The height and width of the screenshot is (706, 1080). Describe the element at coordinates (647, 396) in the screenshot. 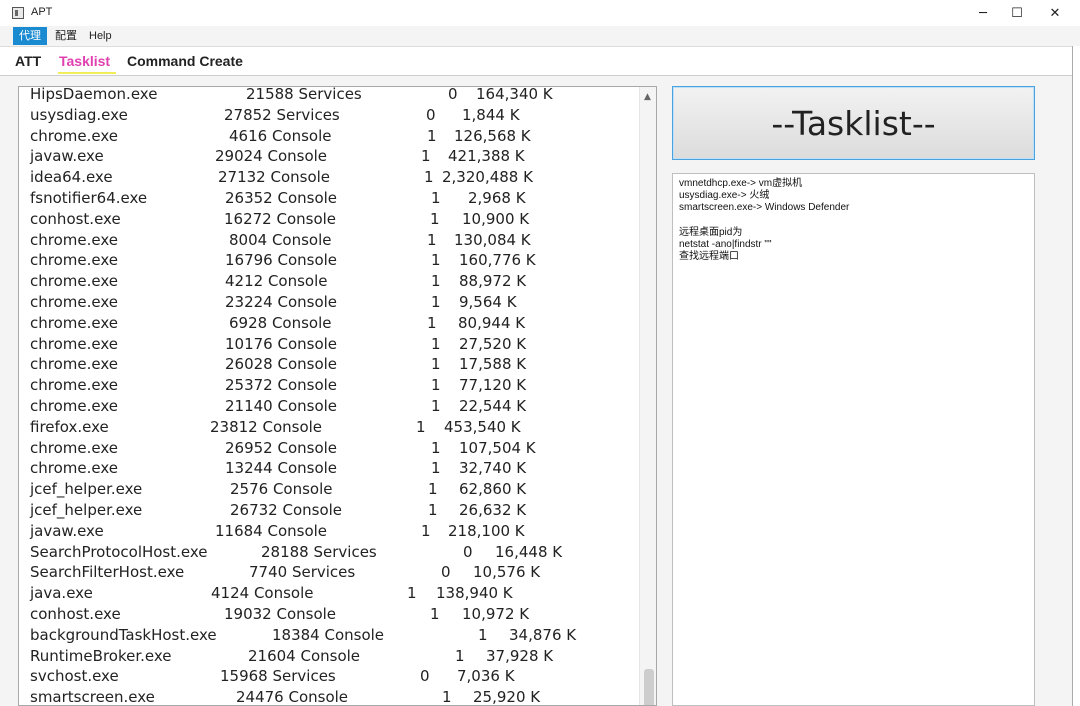

I see `process-list-scrollbar: ▲` at that location.